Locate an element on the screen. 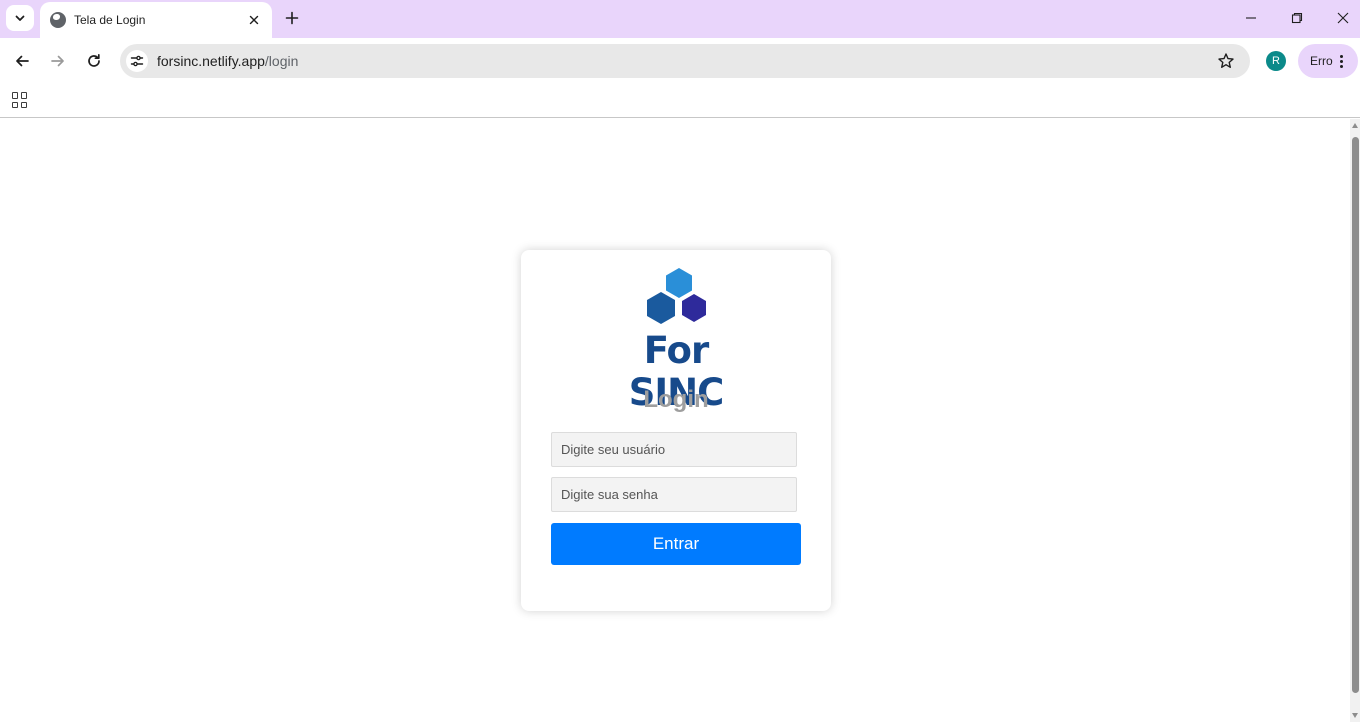 Image resolution: width=1360 pixels, height=722 pixels. scroll-up-arrow-icon is located at coordinates (1355, 125).